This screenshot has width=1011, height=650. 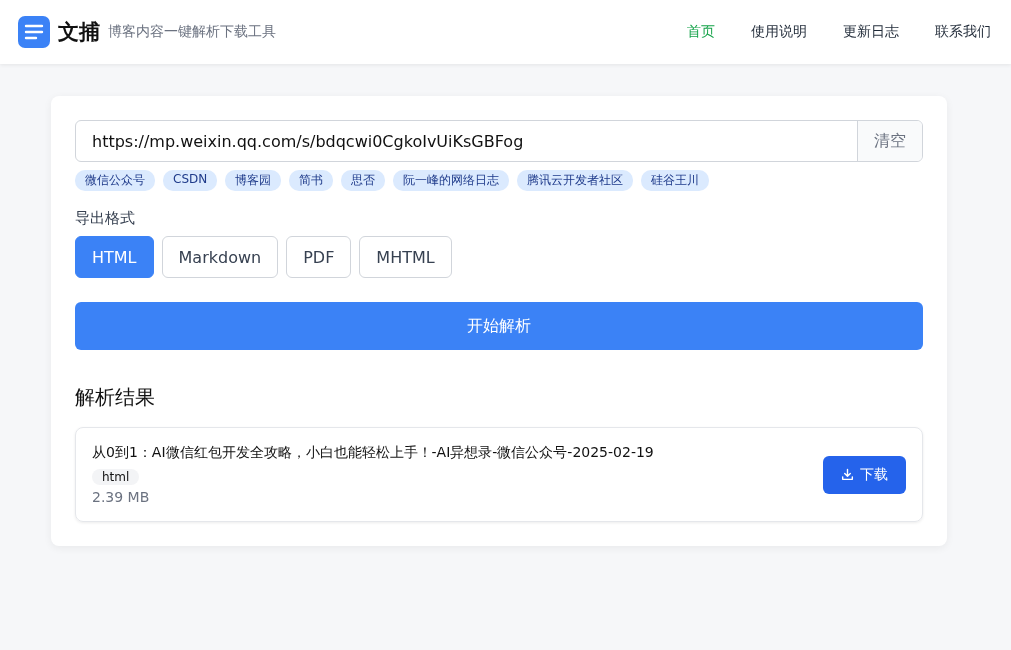 I want to click on source-tag: 阮一峰的网络日志, so click(x=451, y=180).